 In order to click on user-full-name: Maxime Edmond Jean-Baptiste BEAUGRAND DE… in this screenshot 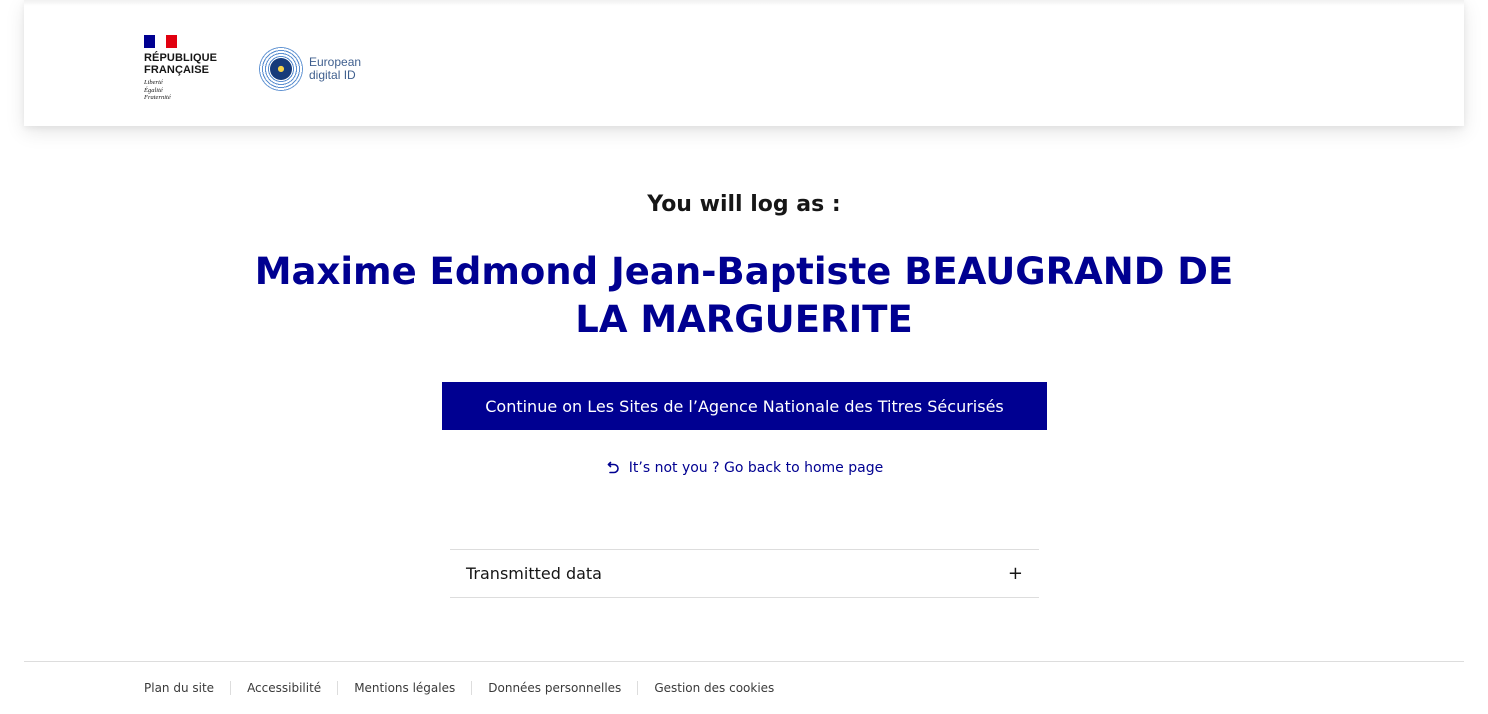, I will do `click(744, 295)`.